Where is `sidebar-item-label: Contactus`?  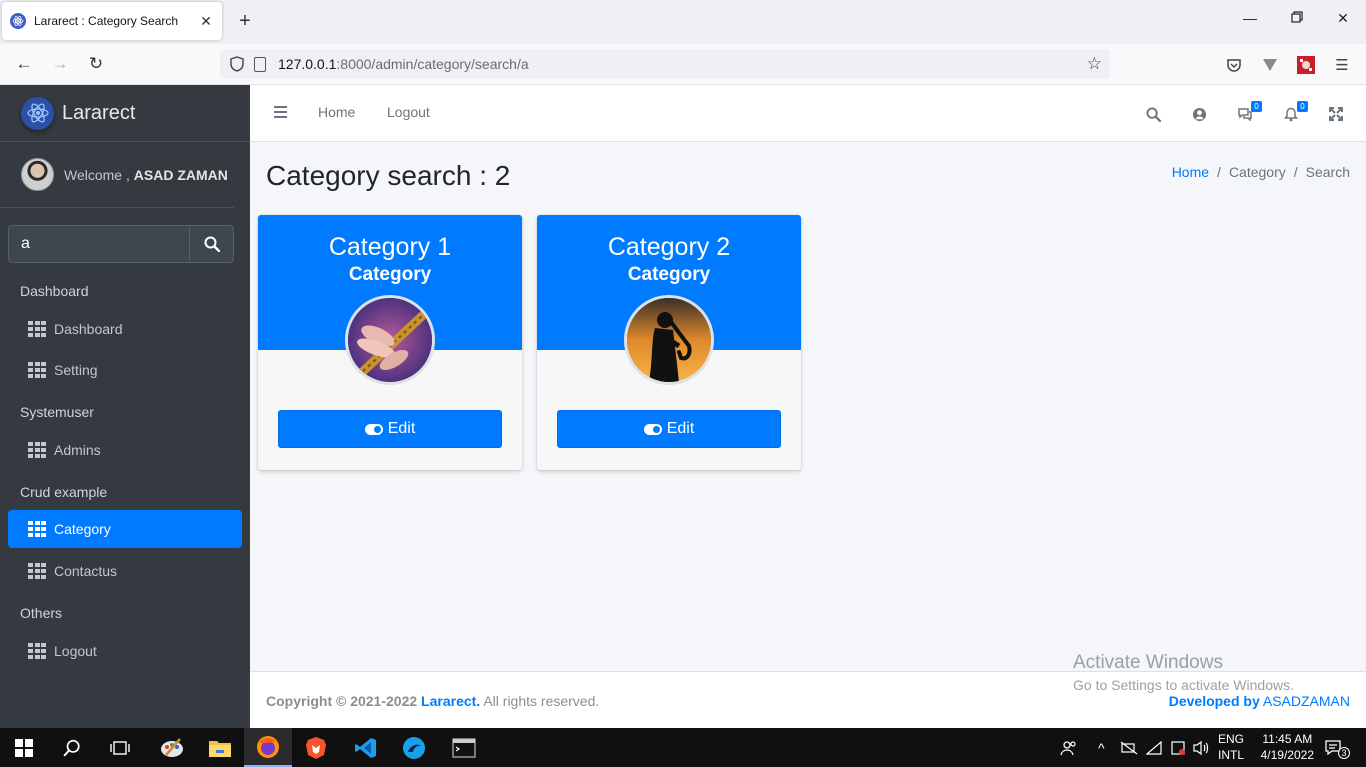 sidebar-item-label: Contactus is located at coordinates (86, 571).